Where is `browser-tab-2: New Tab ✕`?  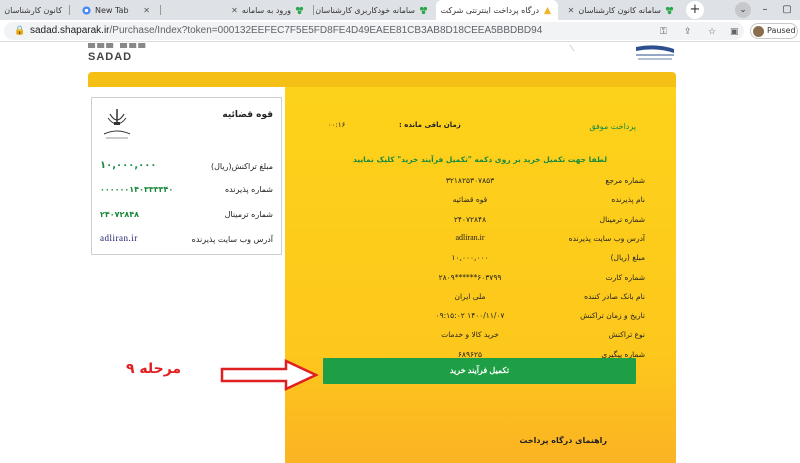 browser-tab-2: New Tab ✕ is located at coordinates (116, 10).